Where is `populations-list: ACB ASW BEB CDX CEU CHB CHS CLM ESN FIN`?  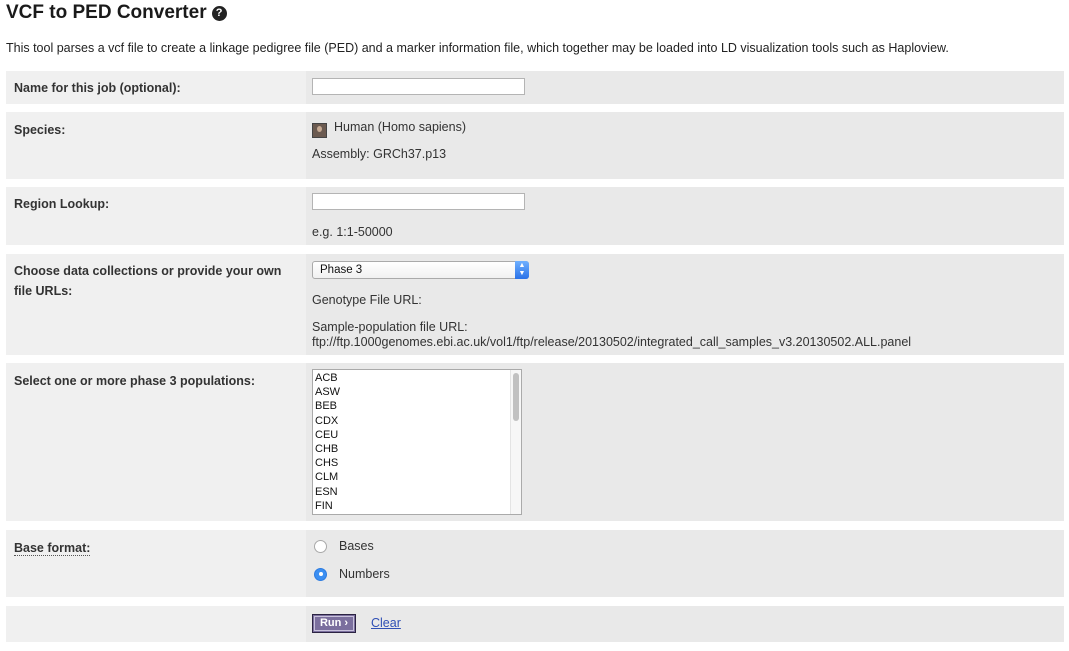
populations-list: ACB ASW BEB CDX CEU CHB CHS CLM ESN FIN is located at coordinates (417, 441).